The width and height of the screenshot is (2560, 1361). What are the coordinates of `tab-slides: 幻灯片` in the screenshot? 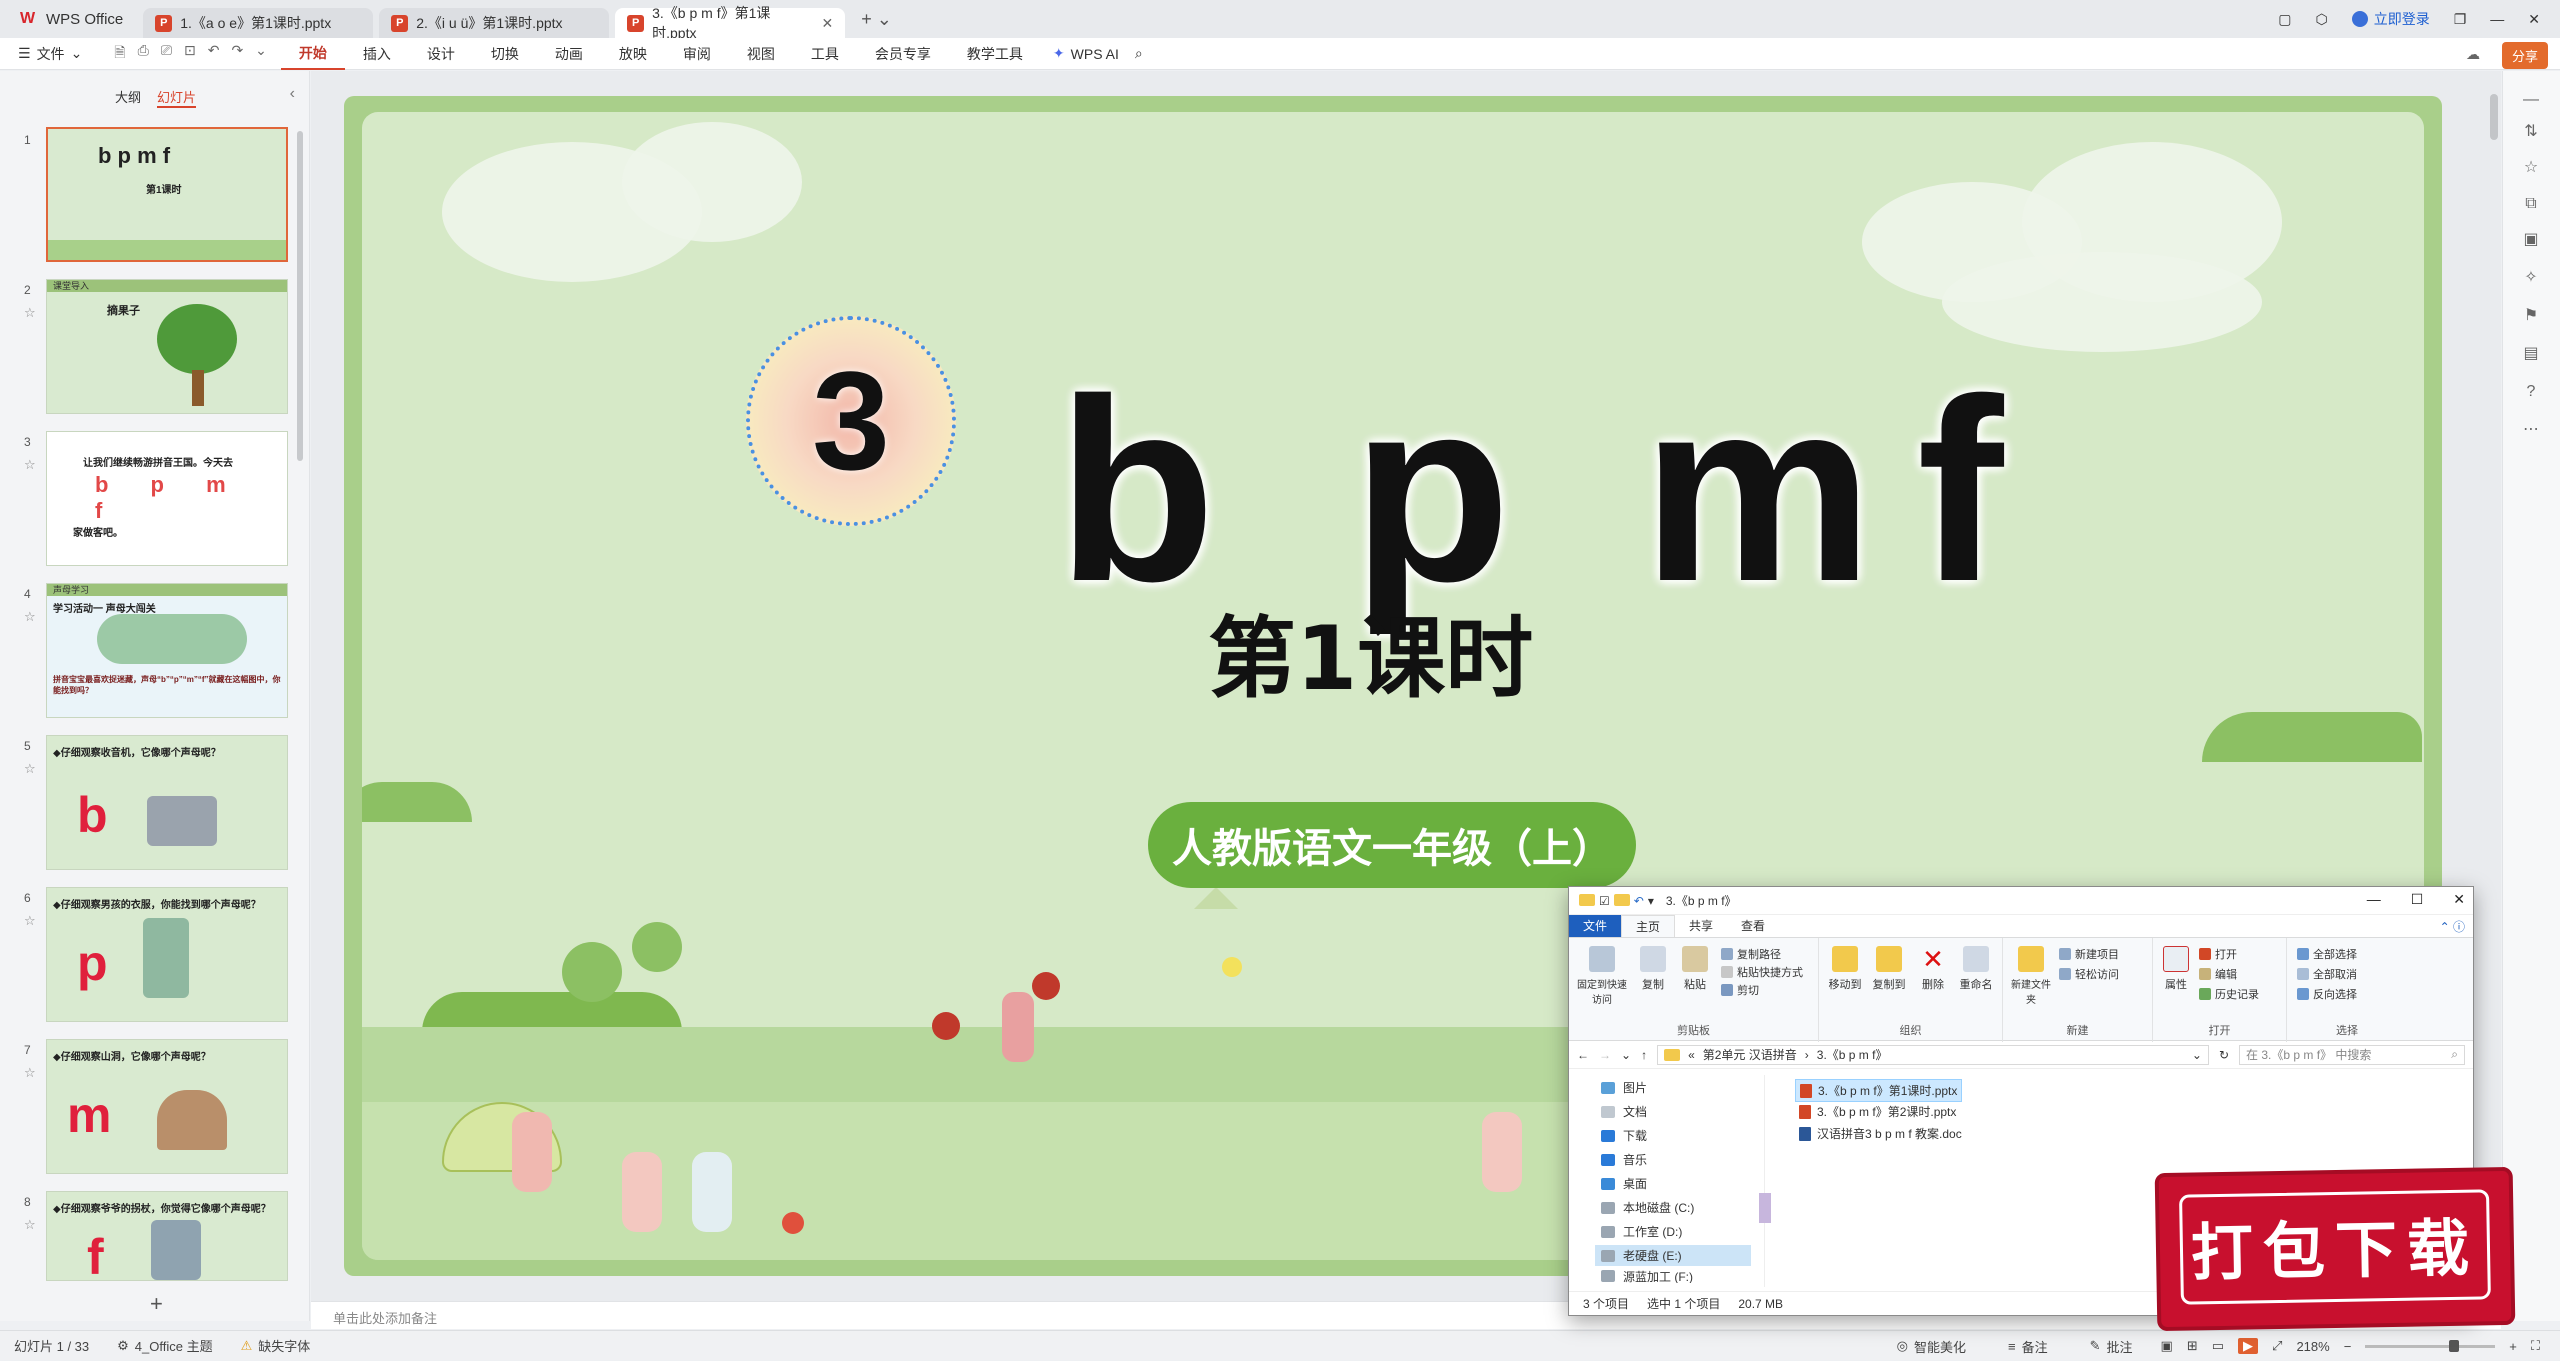 It's located at (177, 97).